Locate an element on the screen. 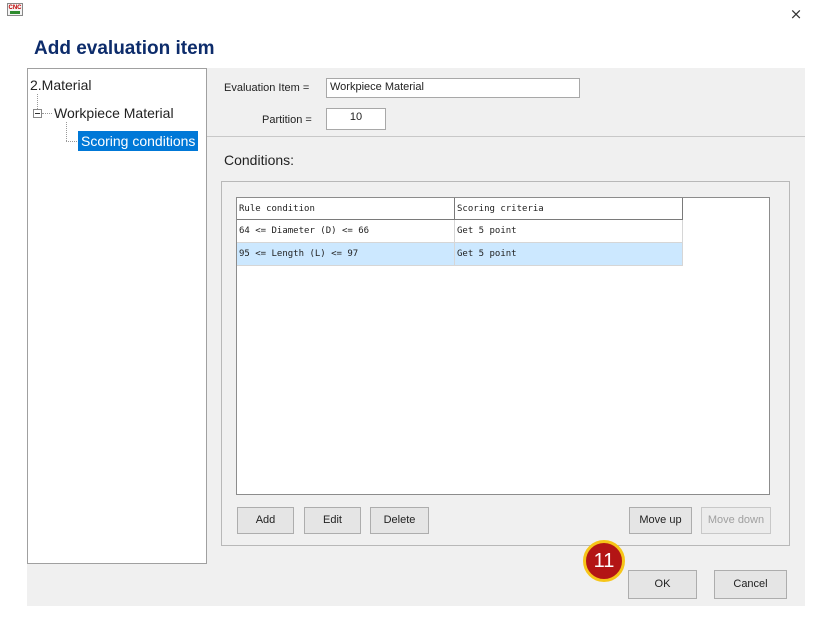  step-number-badge: 11 is located at coordinates (604, 561).